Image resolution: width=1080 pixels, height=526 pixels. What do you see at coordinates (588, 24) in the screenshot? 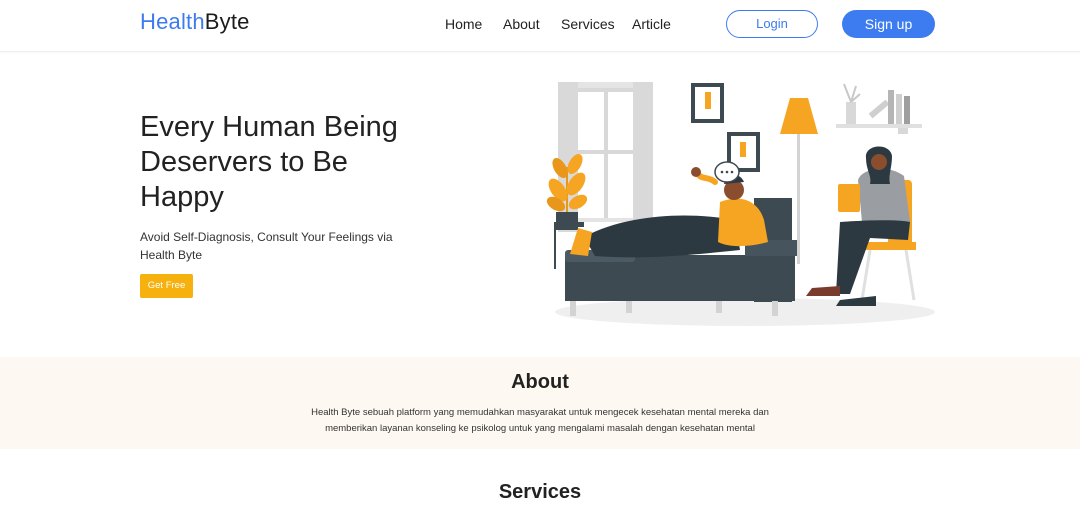
I see `nav-link-services: Services` at bounding box center [588, 24].